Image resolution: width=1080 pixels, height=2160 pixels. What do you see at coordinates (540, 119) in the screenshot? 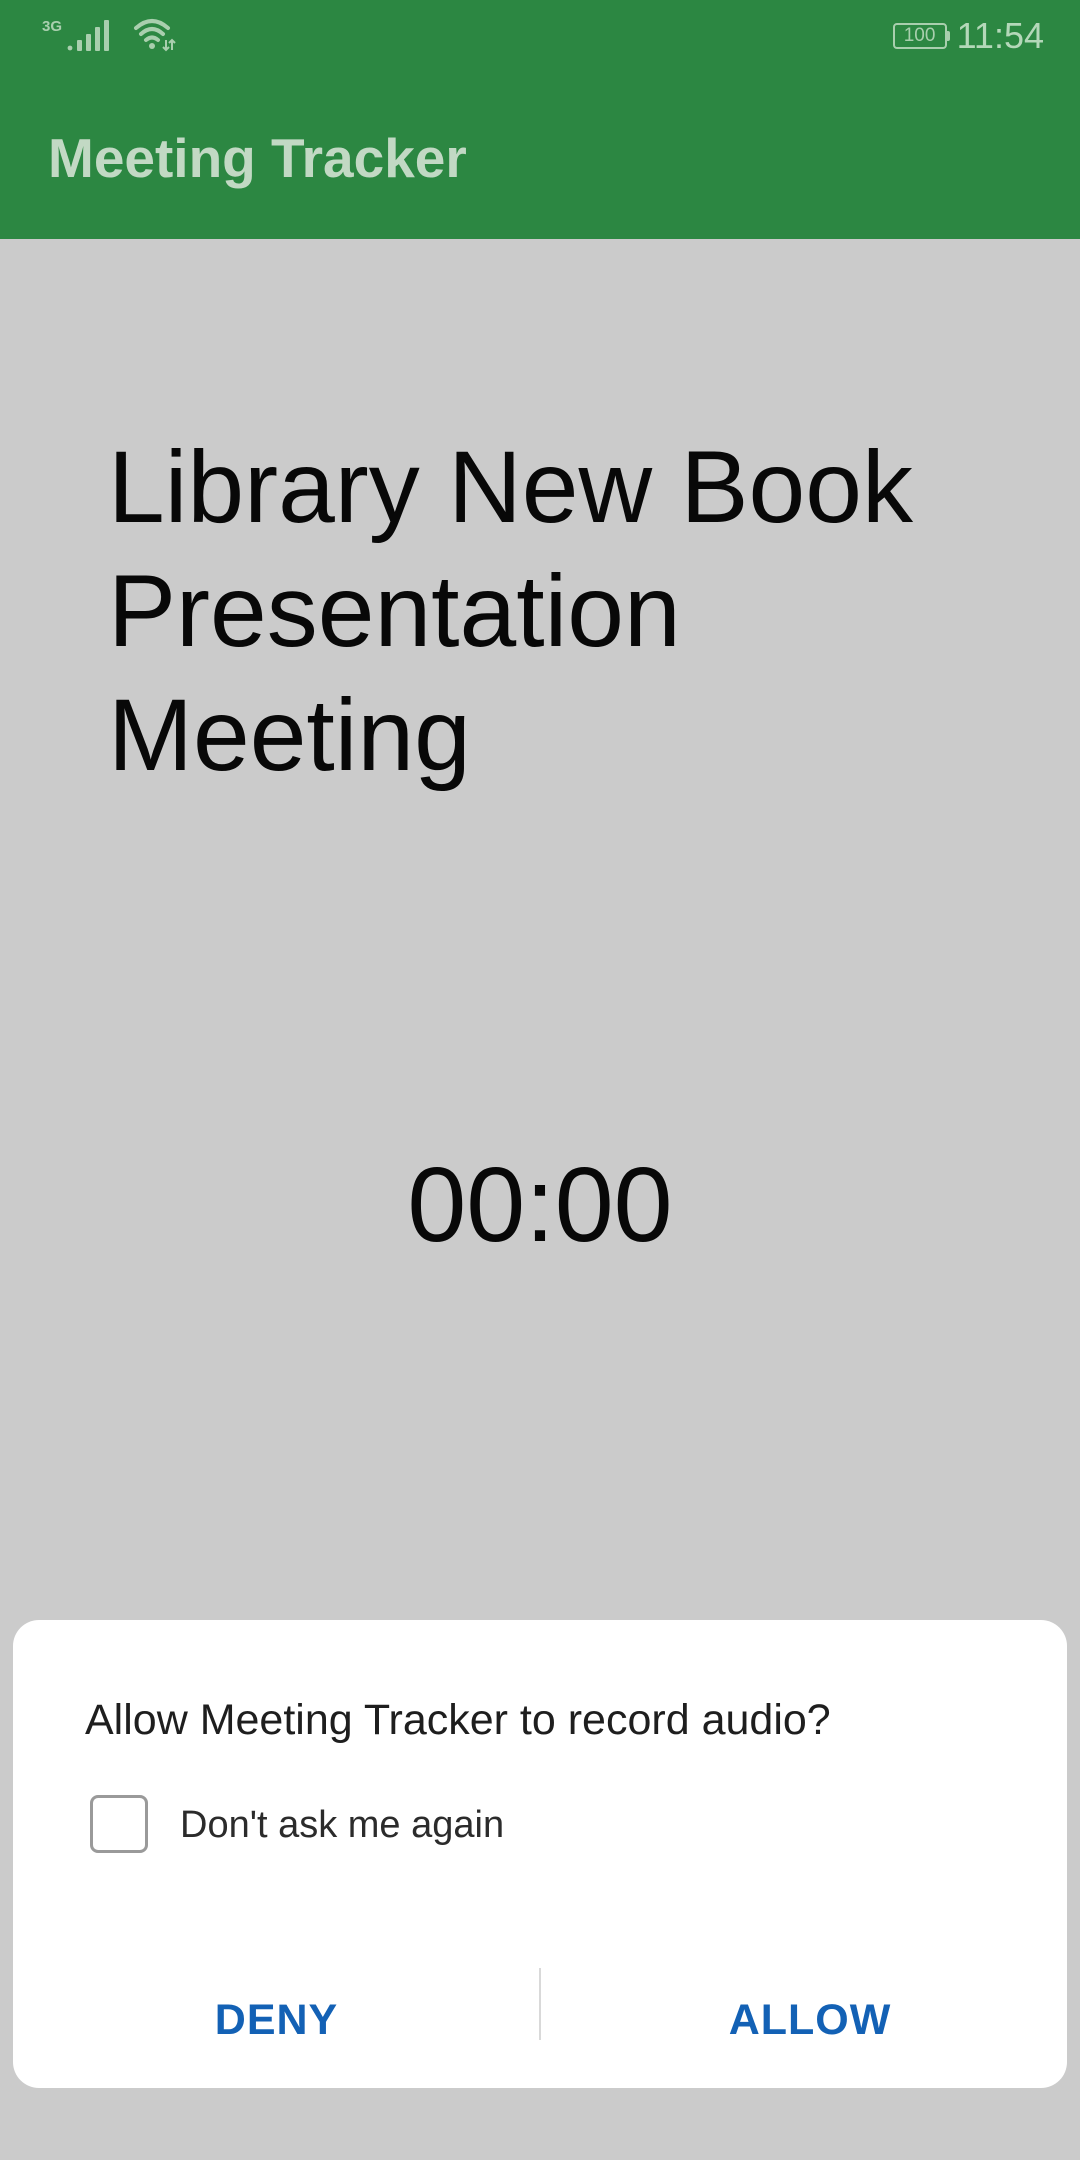
I see `app-bar: 3G 100 11:54 Meeting Tracker` at bounding box center [540, 119].